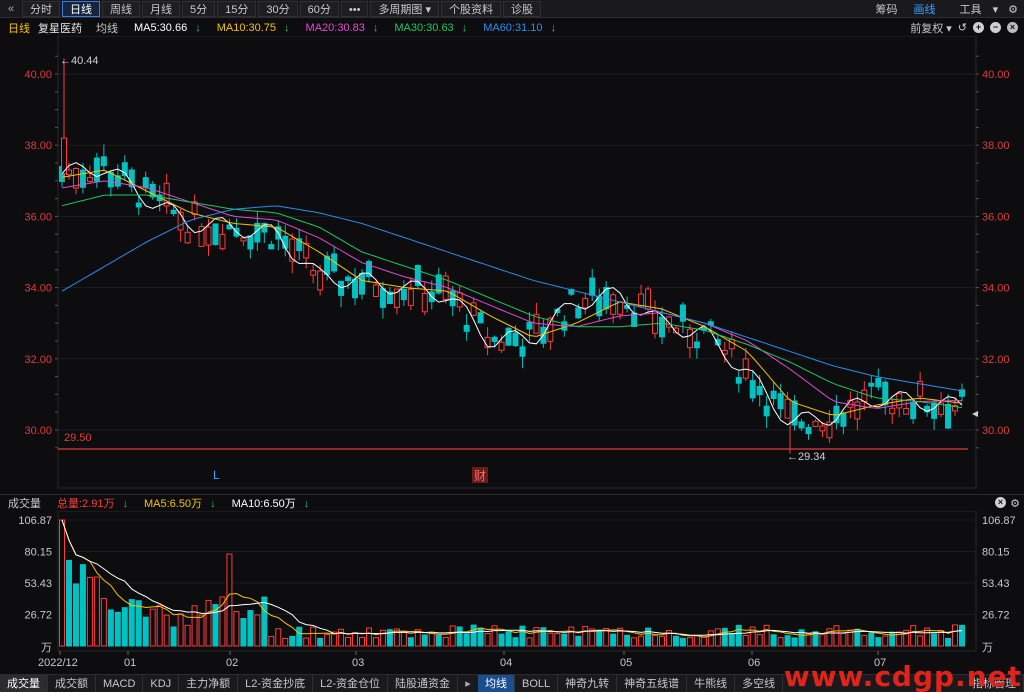 This screenshot has height=692, width=1024. I want to click on period-button: 月线, so click(161, 8).